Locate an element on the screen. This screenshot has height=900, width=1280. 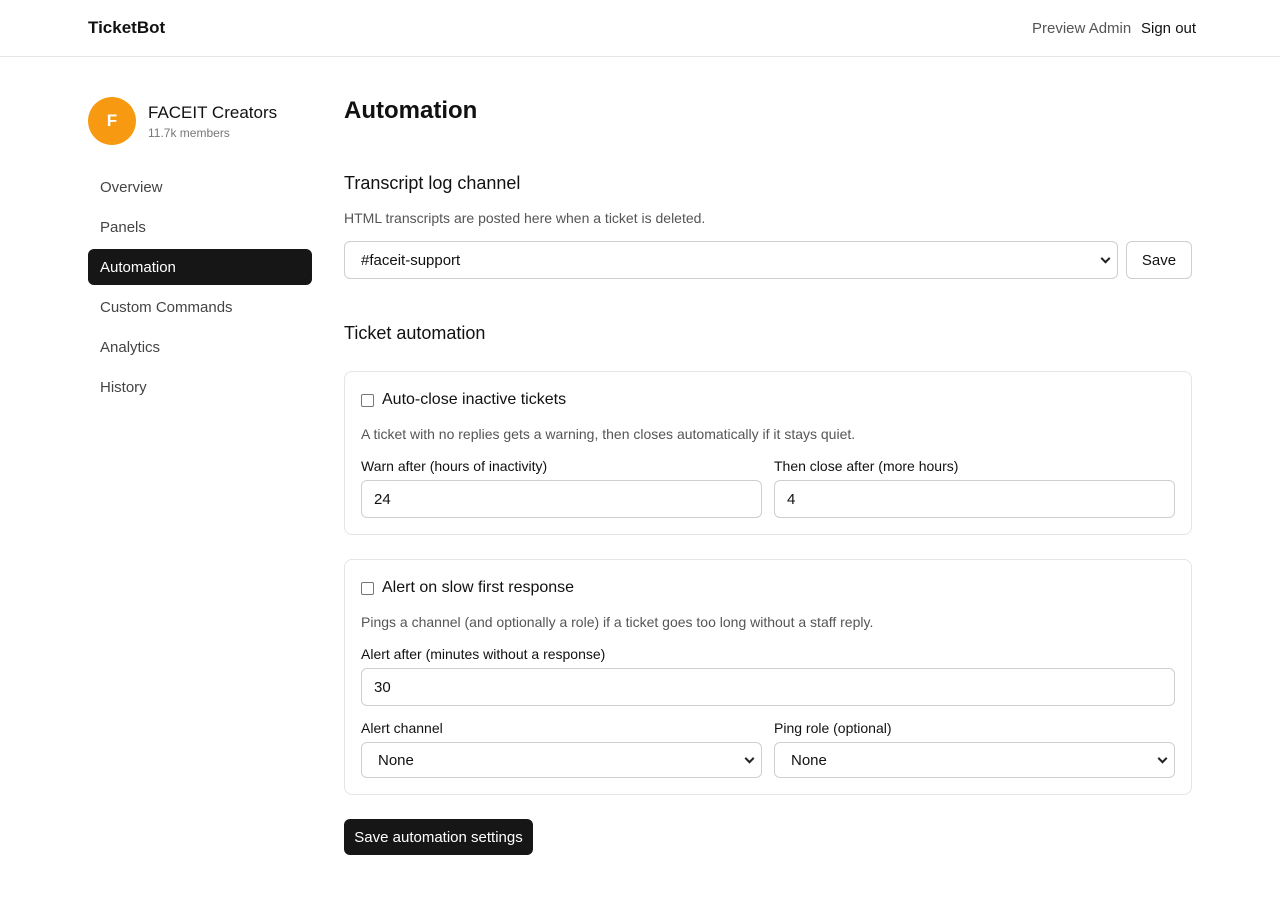
sidebar-item-analytics: Analytics is located at coordinates (200, 347).